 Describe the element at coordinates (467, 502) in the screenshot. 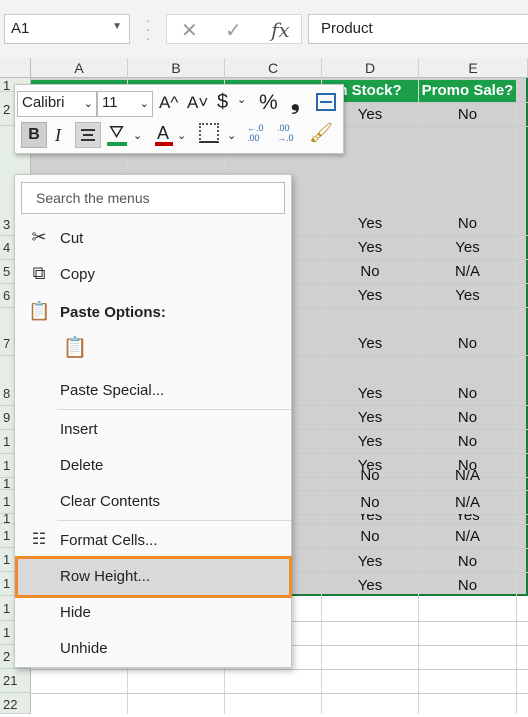

I see `cell-e13: N/A` at that location.